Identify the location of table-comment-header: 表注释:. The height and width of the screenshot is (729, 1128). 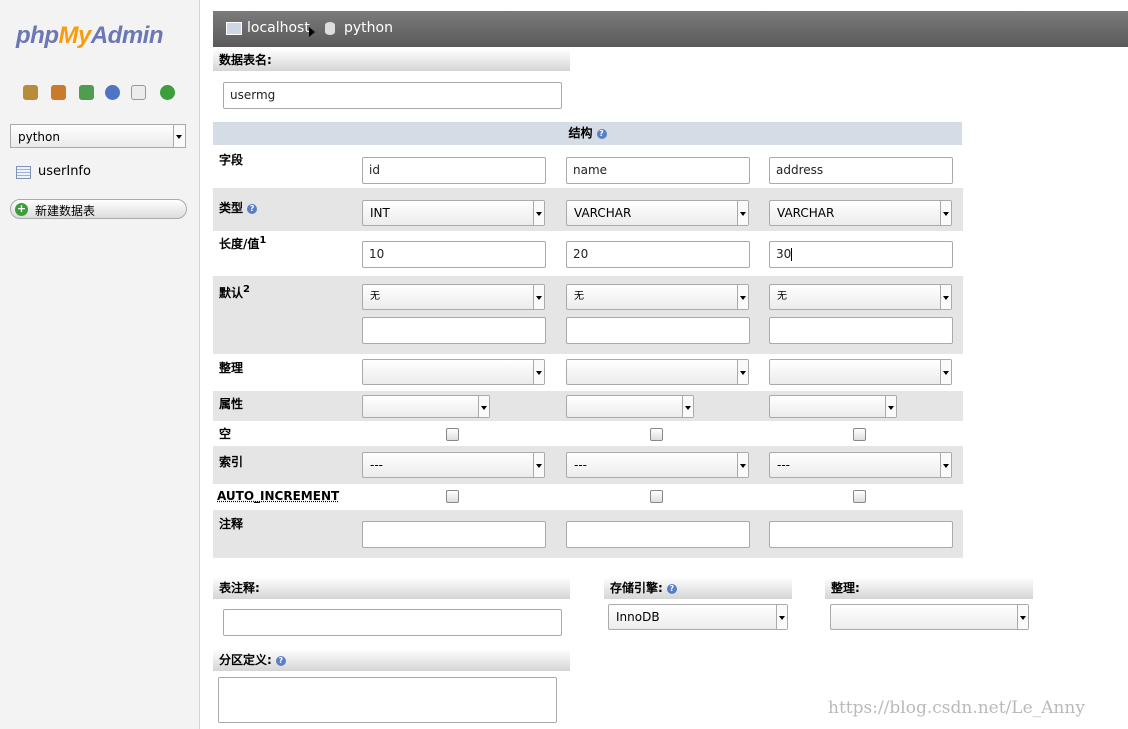
(391, 588).